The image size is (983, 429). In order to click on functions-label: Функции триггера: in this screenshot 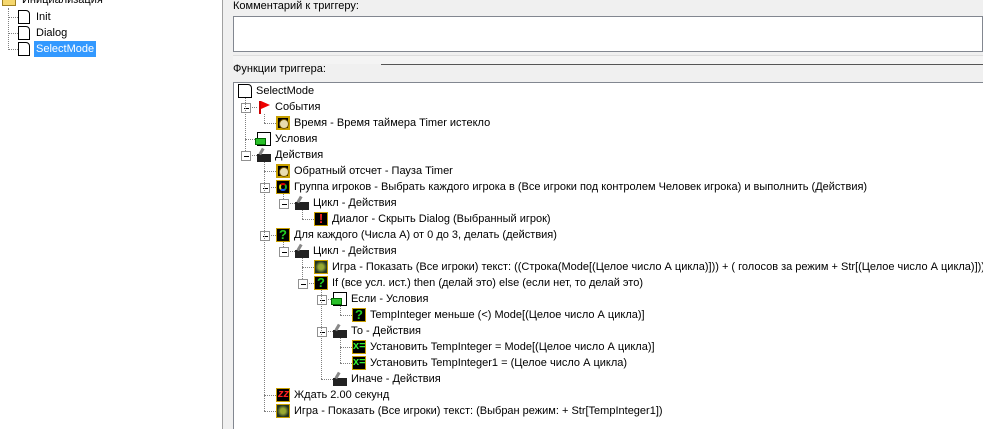, I will do `click(279, 69)`.